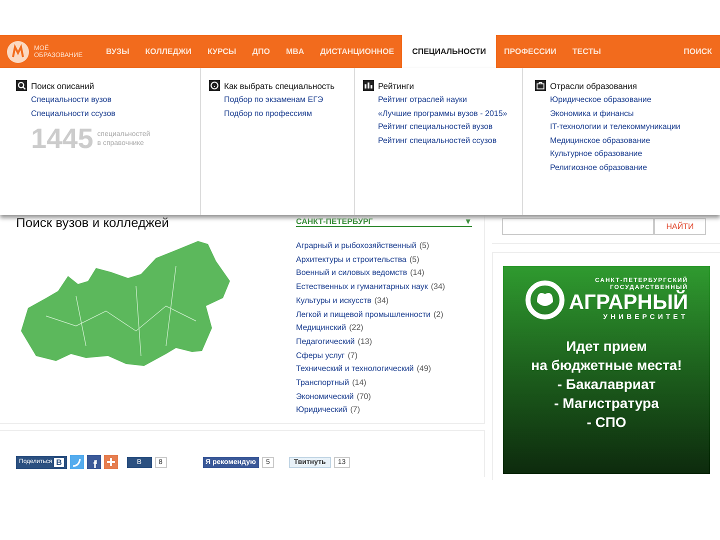 The image size is (720, 540). What do you see at coordinates (606, 422) in the screenshot?
I see `banner-item: - СПО` at bounding box center [606, 422].